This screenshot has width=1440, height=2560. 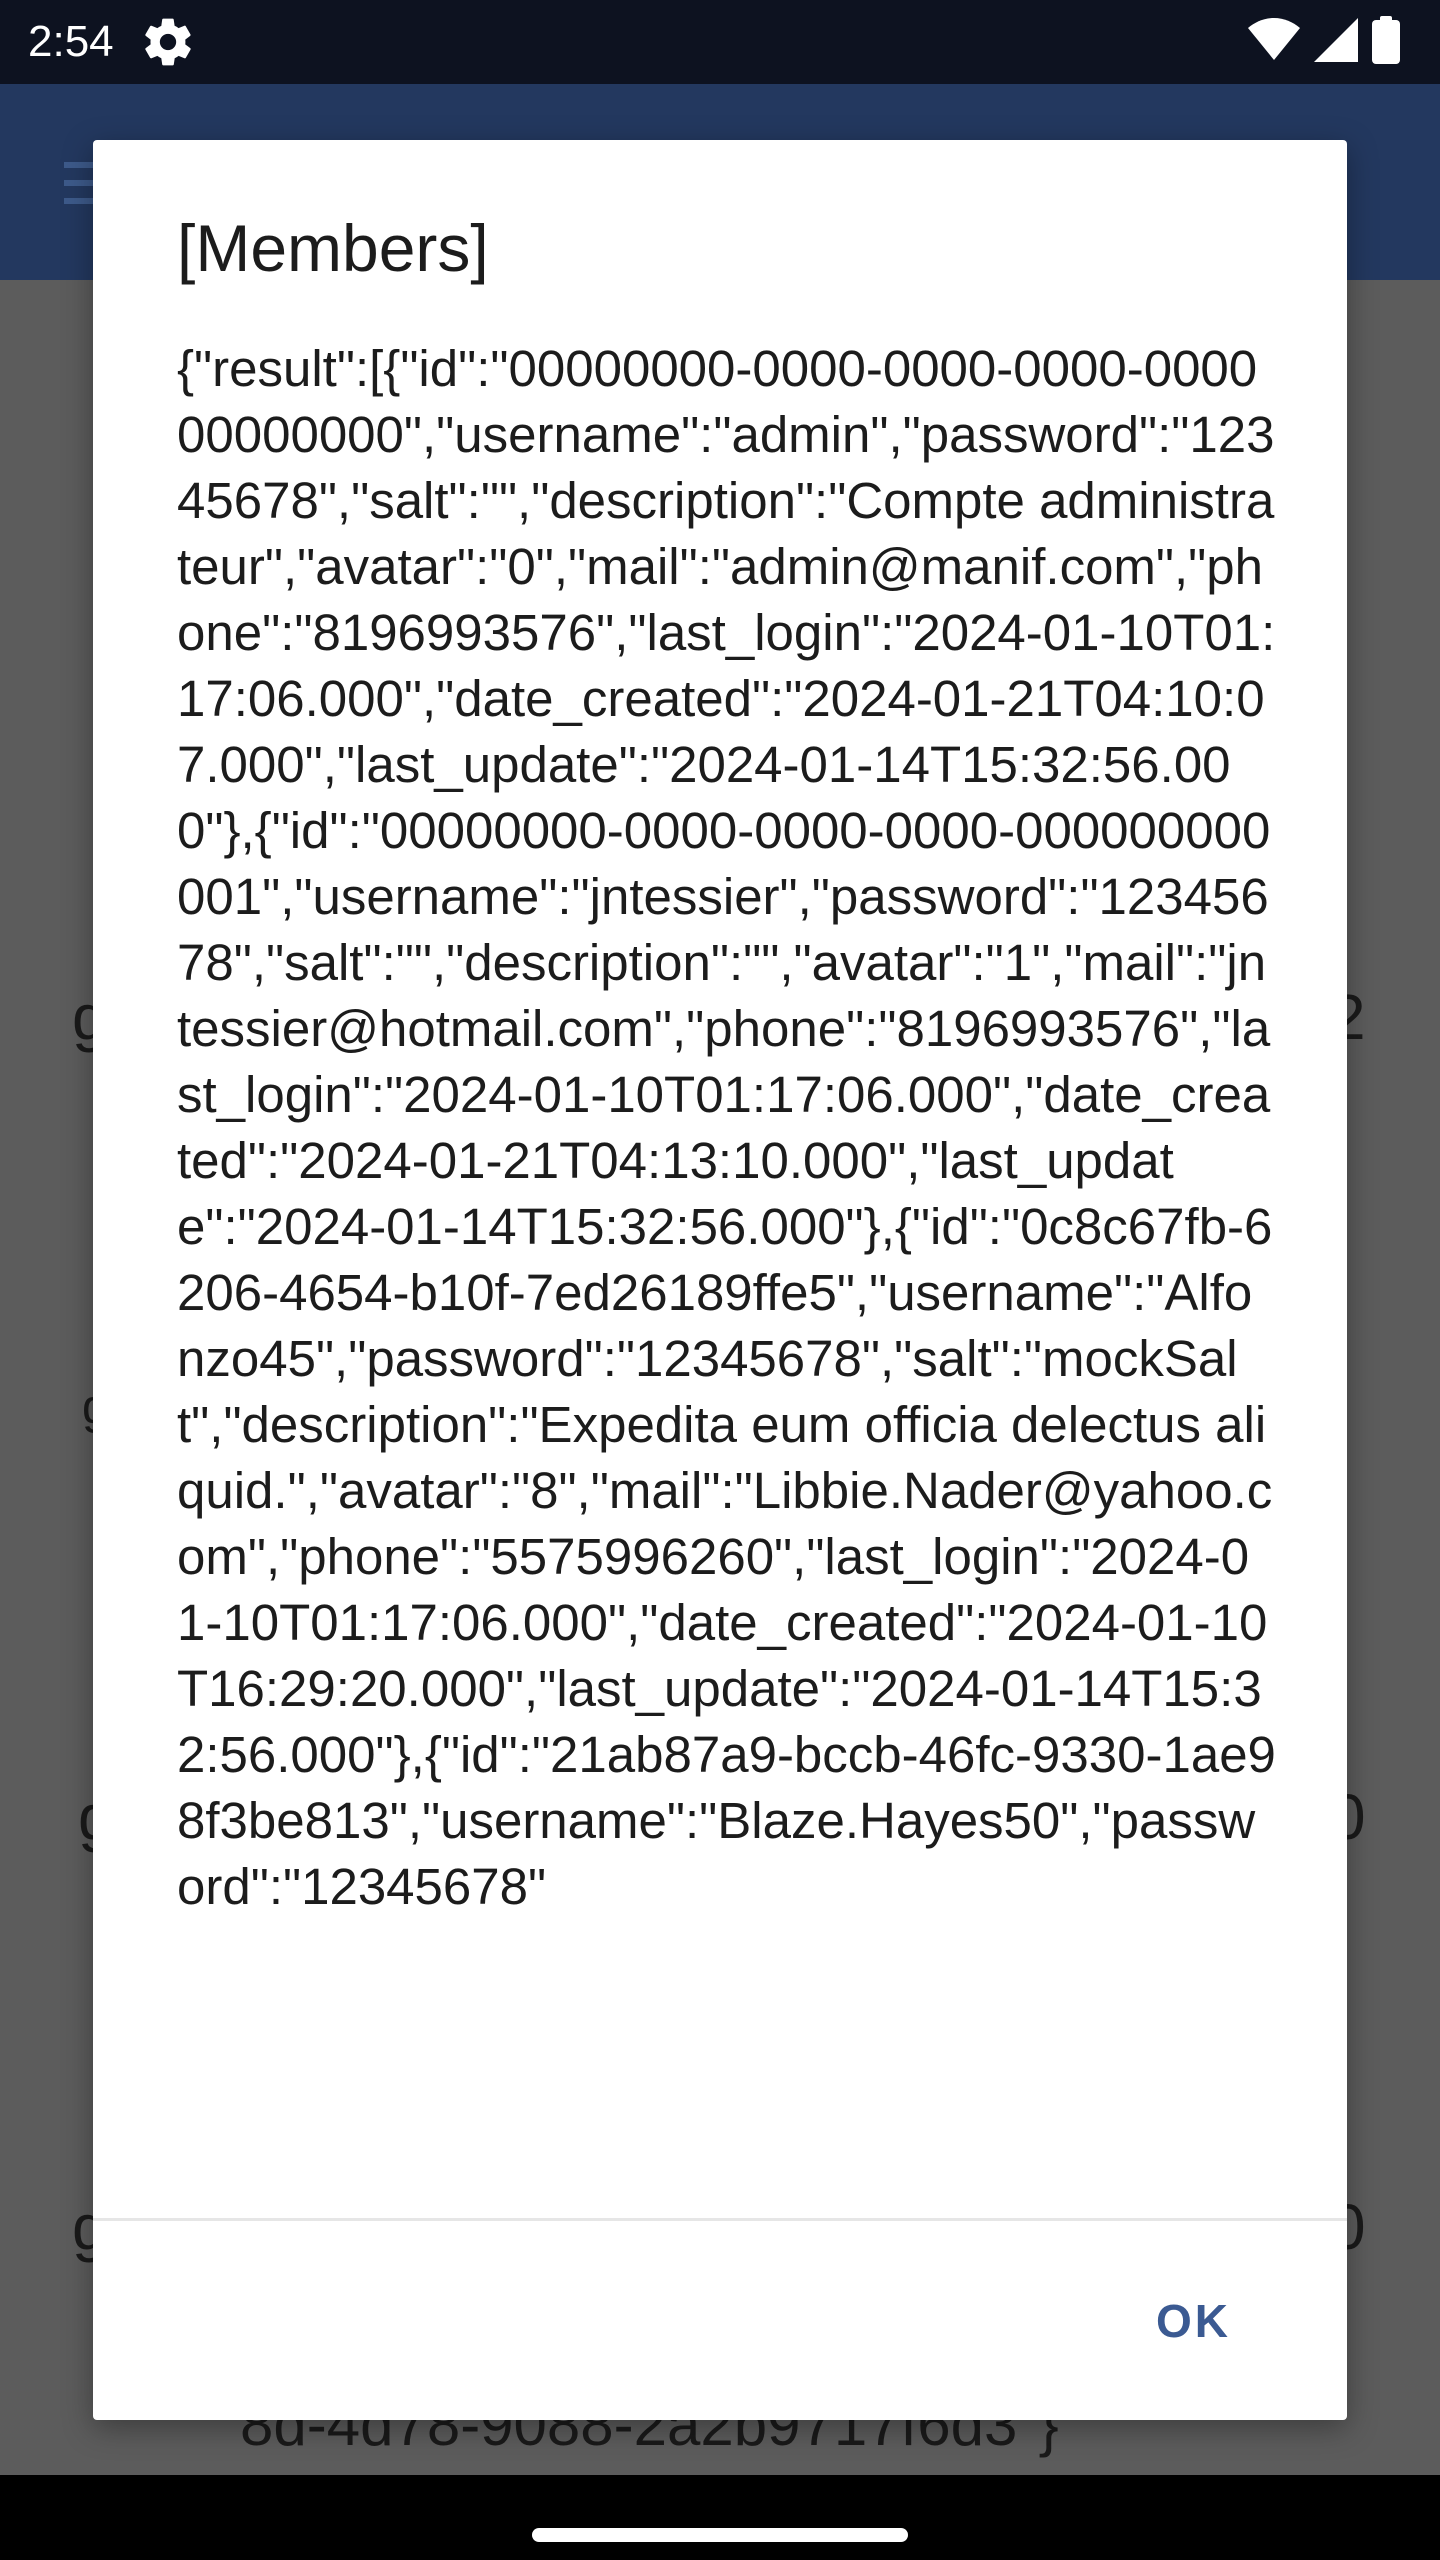 I want to click on dialog-actions: OK, so click(x=720, y=2321).